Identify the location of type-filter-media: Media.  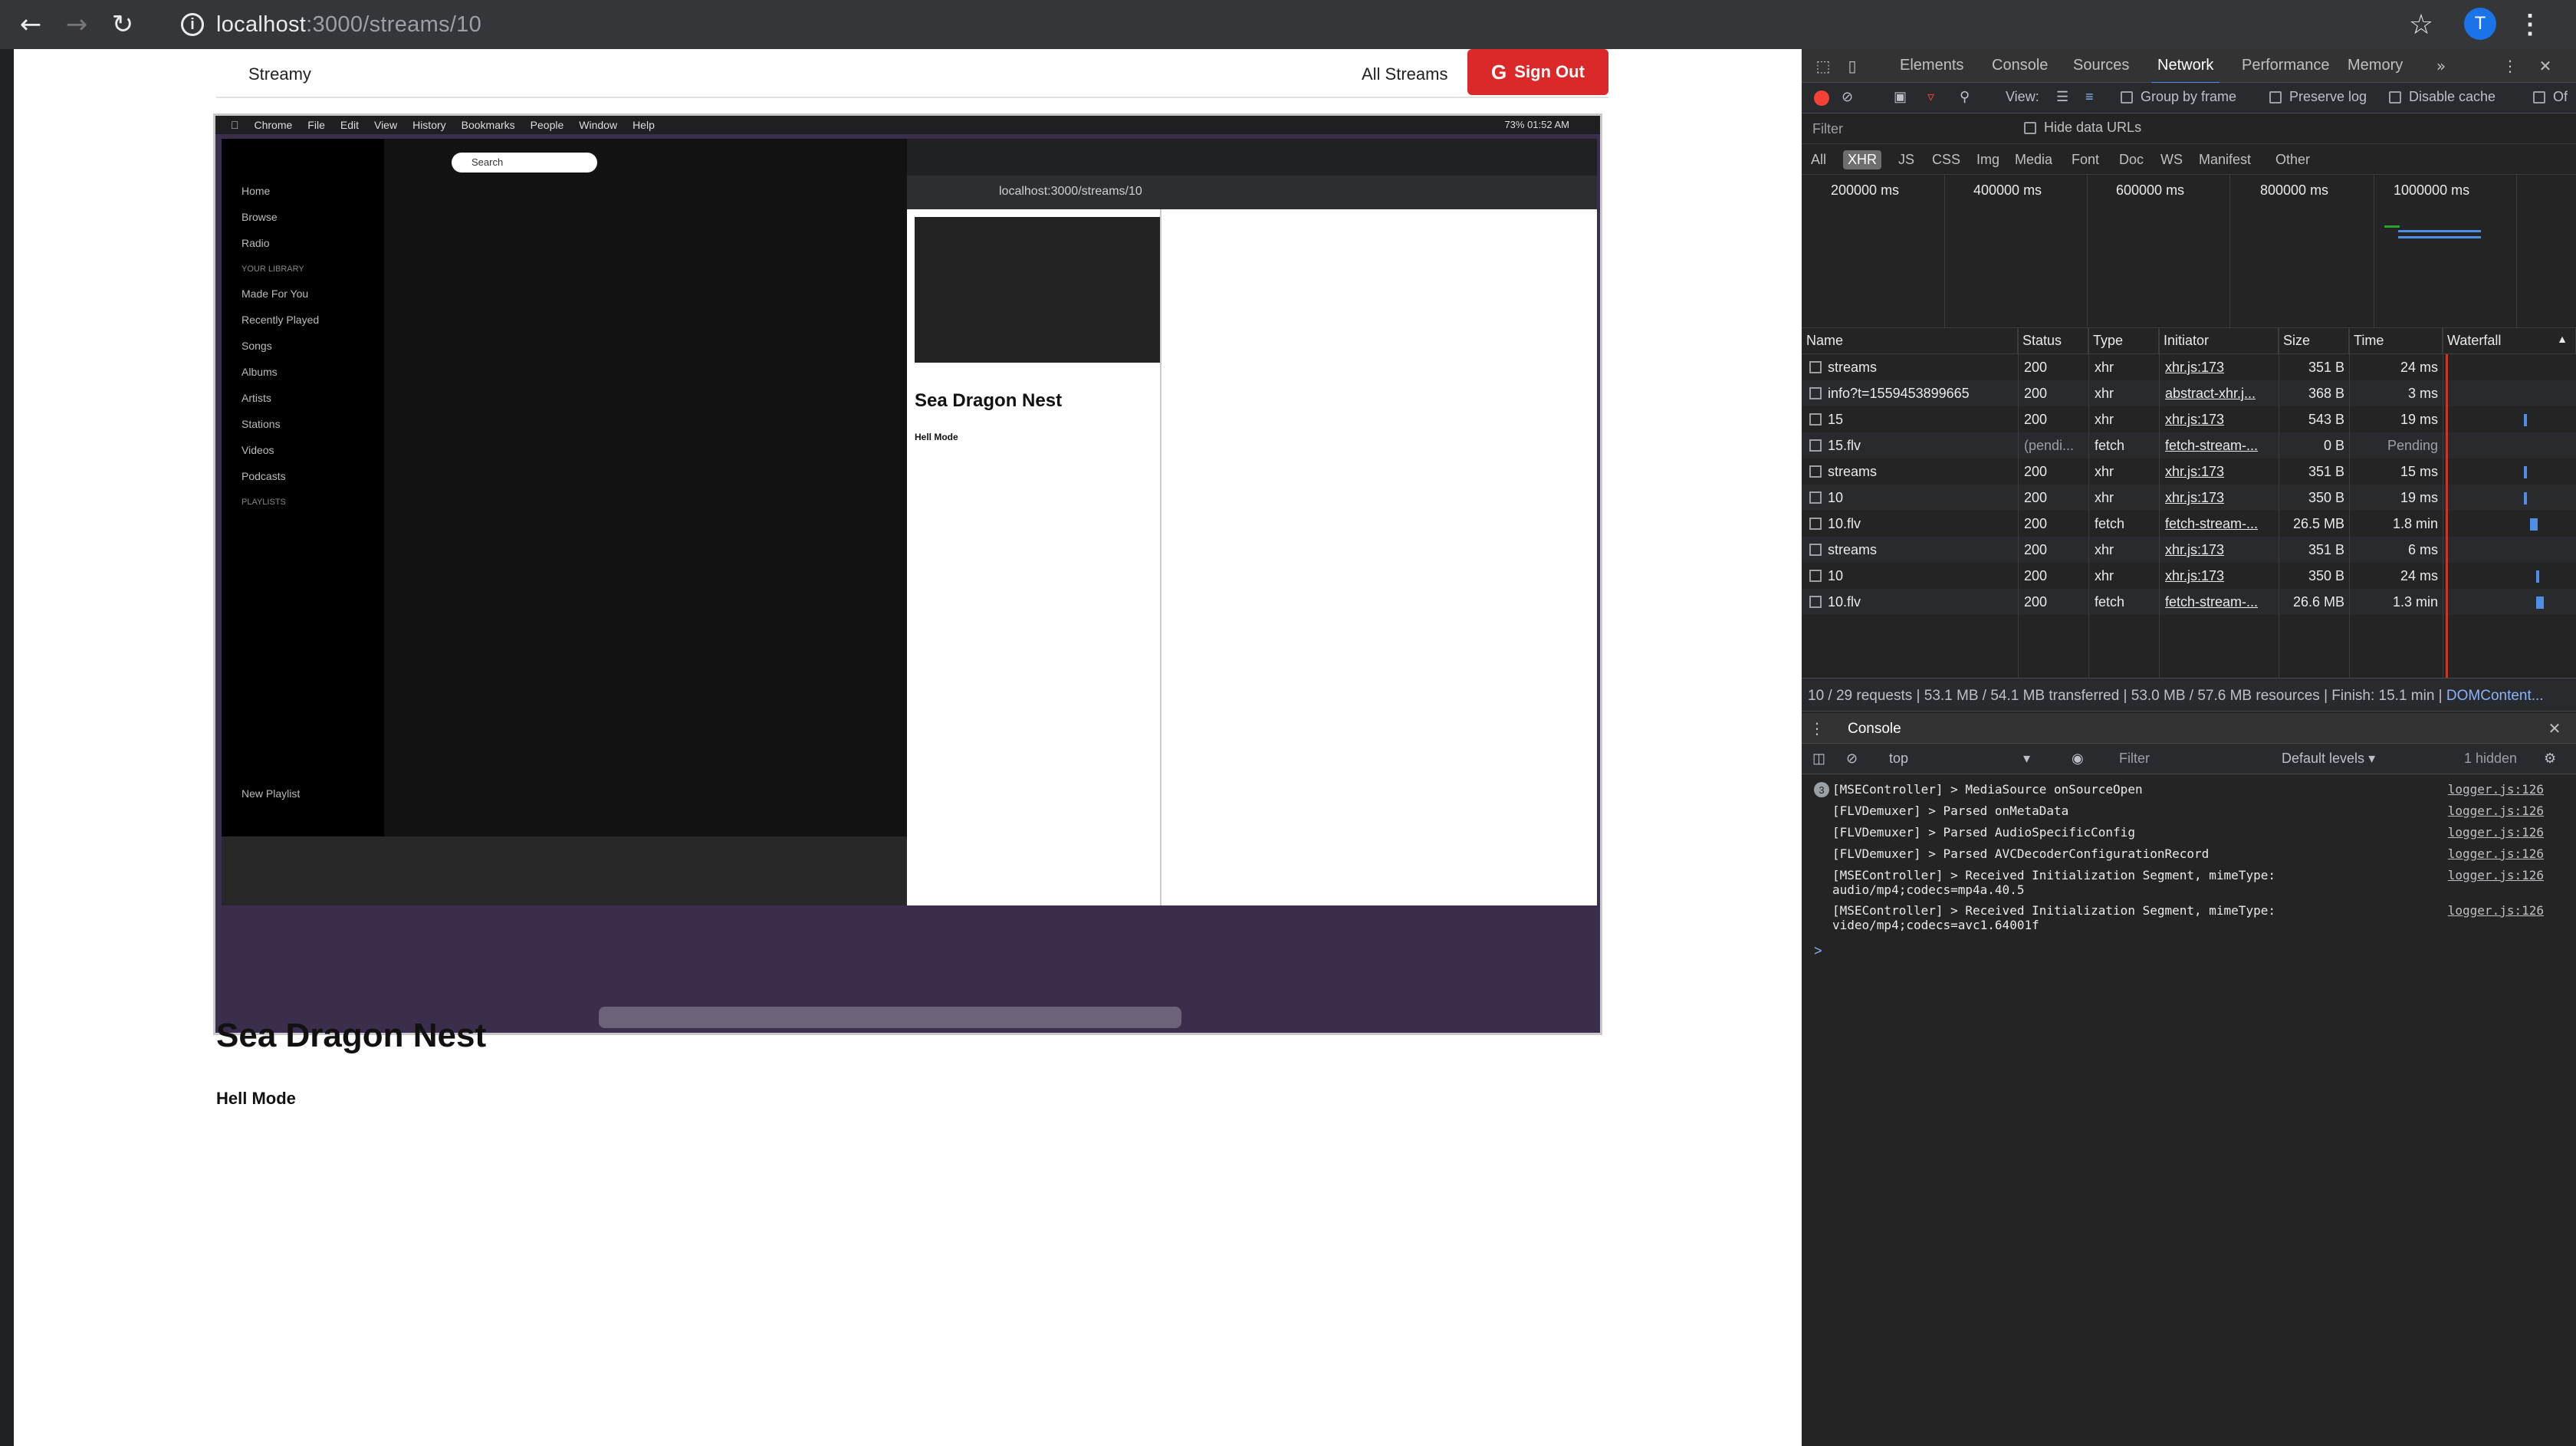
(2033, 159).